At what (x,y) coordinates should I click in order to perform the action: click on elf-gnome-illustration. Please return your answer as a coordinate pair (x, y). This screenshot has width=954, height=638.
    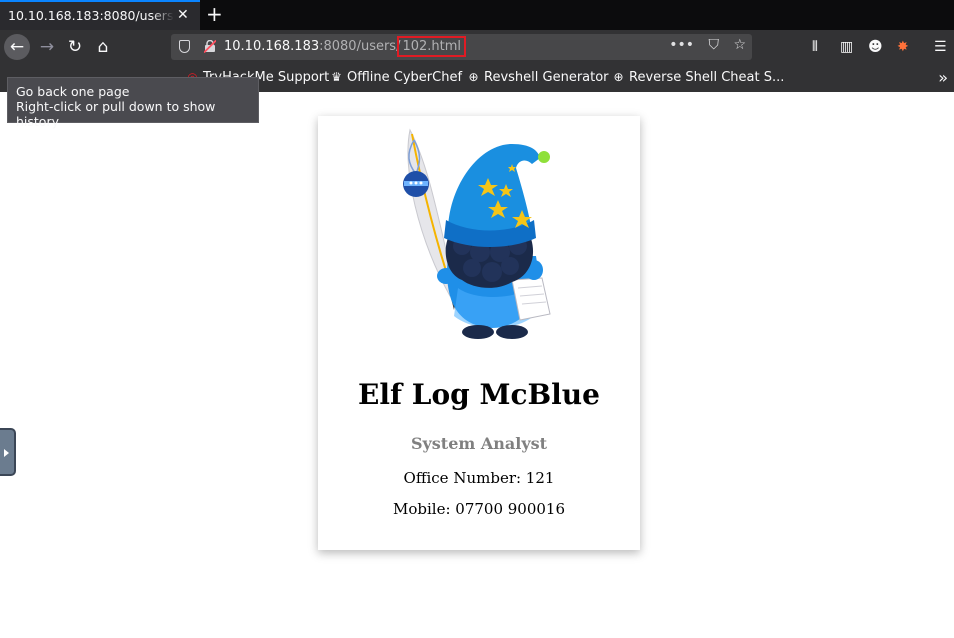
    Looking at the image, I should click on (477, 233).